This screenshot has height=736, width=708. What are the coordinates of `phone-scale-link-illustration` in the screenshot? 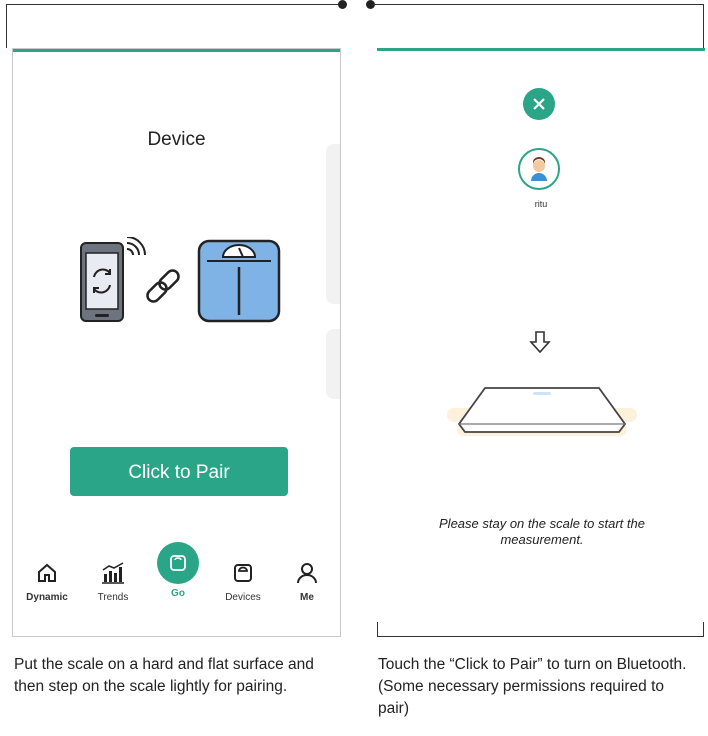 It's located at (180, 280).